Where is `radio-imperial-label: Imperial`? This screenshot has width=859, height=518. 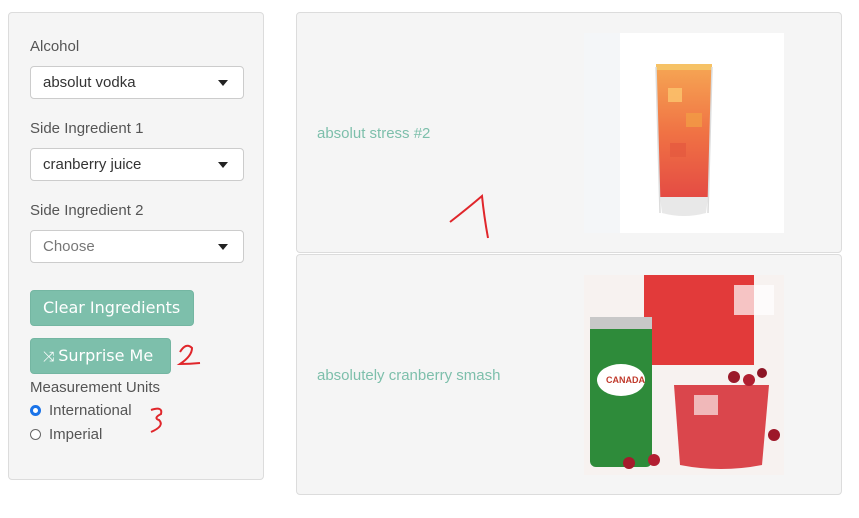
radio-imperial-label: Imperial is located at coordinates (76, 434).